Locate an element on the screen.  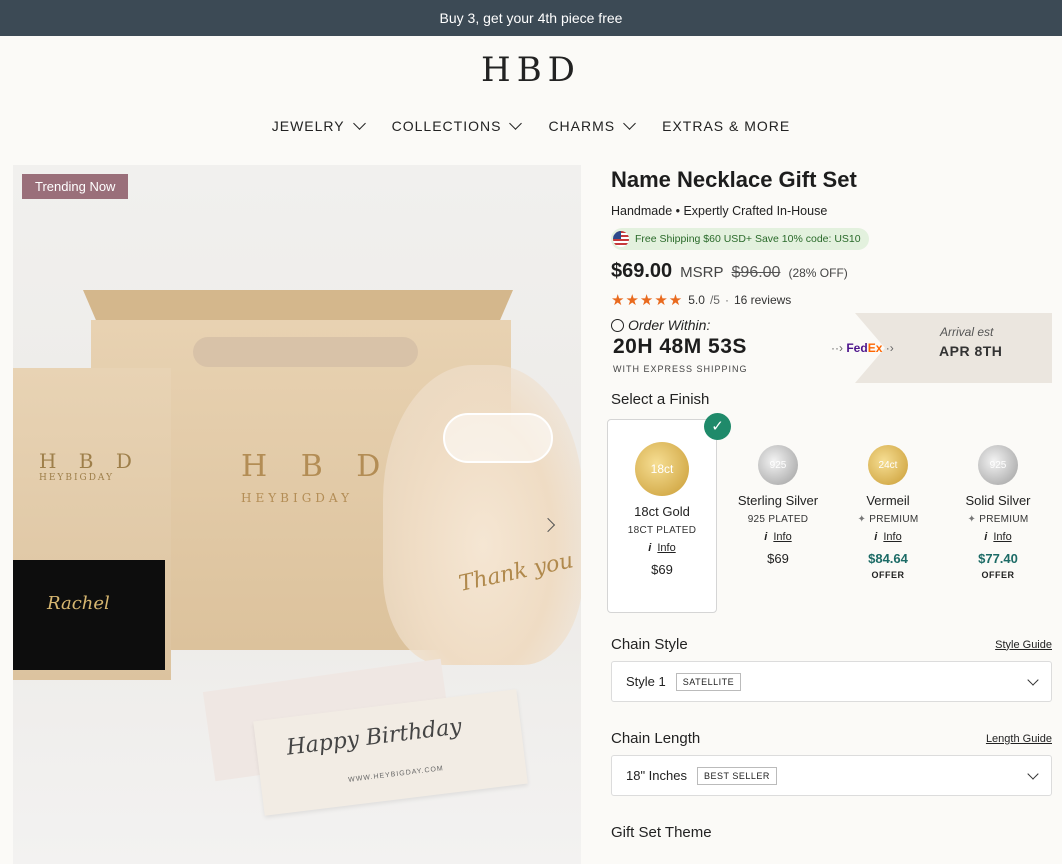
cookie-bag is located at coordinates (482, 515).